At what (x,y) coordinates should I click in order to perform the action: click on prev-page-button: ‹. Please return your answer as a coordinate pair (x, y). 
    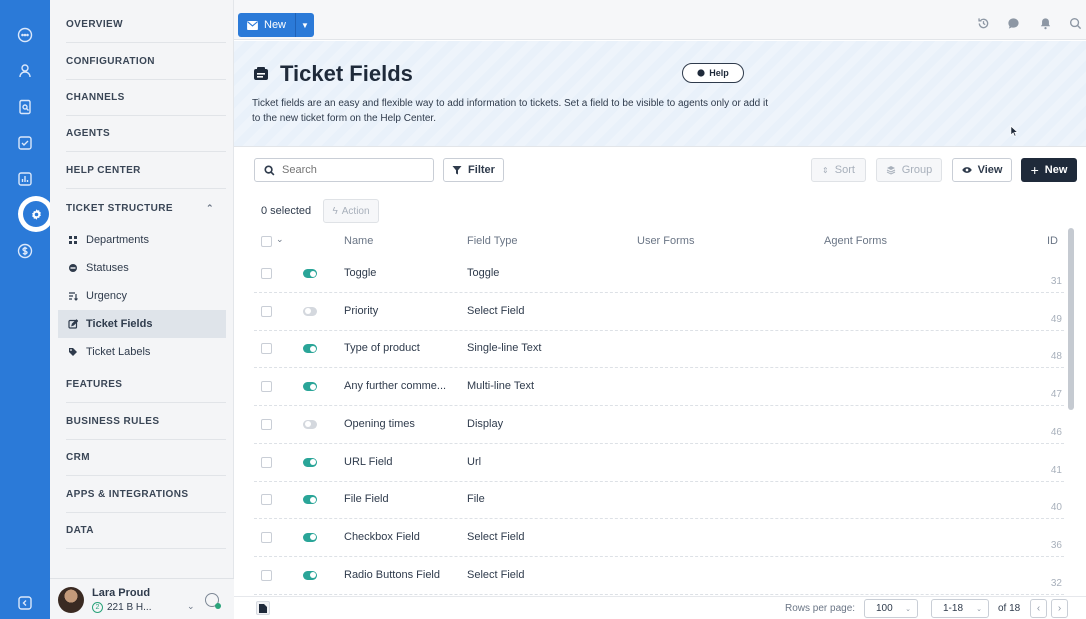
    Looking at the image, I should click on (1038, 608).